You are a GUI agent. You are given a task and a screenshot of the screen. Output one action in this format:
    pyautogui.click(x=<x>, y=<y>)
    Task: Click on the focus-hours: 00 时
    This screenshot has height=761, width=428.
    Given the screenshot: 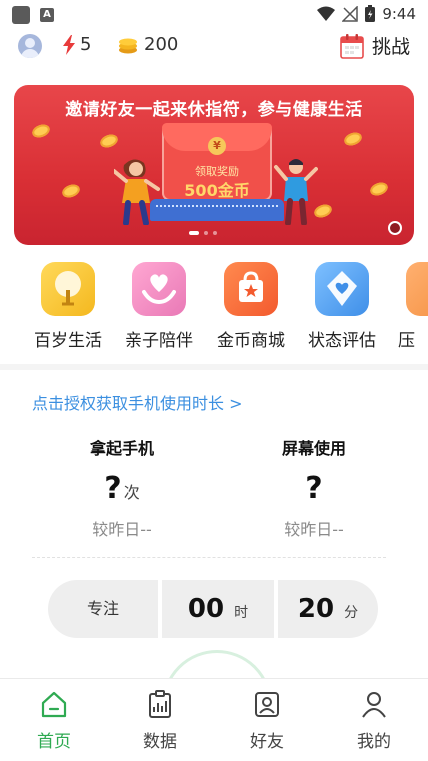 What is the action you would take?
    pyautogui.click(x=218, y=609)
    